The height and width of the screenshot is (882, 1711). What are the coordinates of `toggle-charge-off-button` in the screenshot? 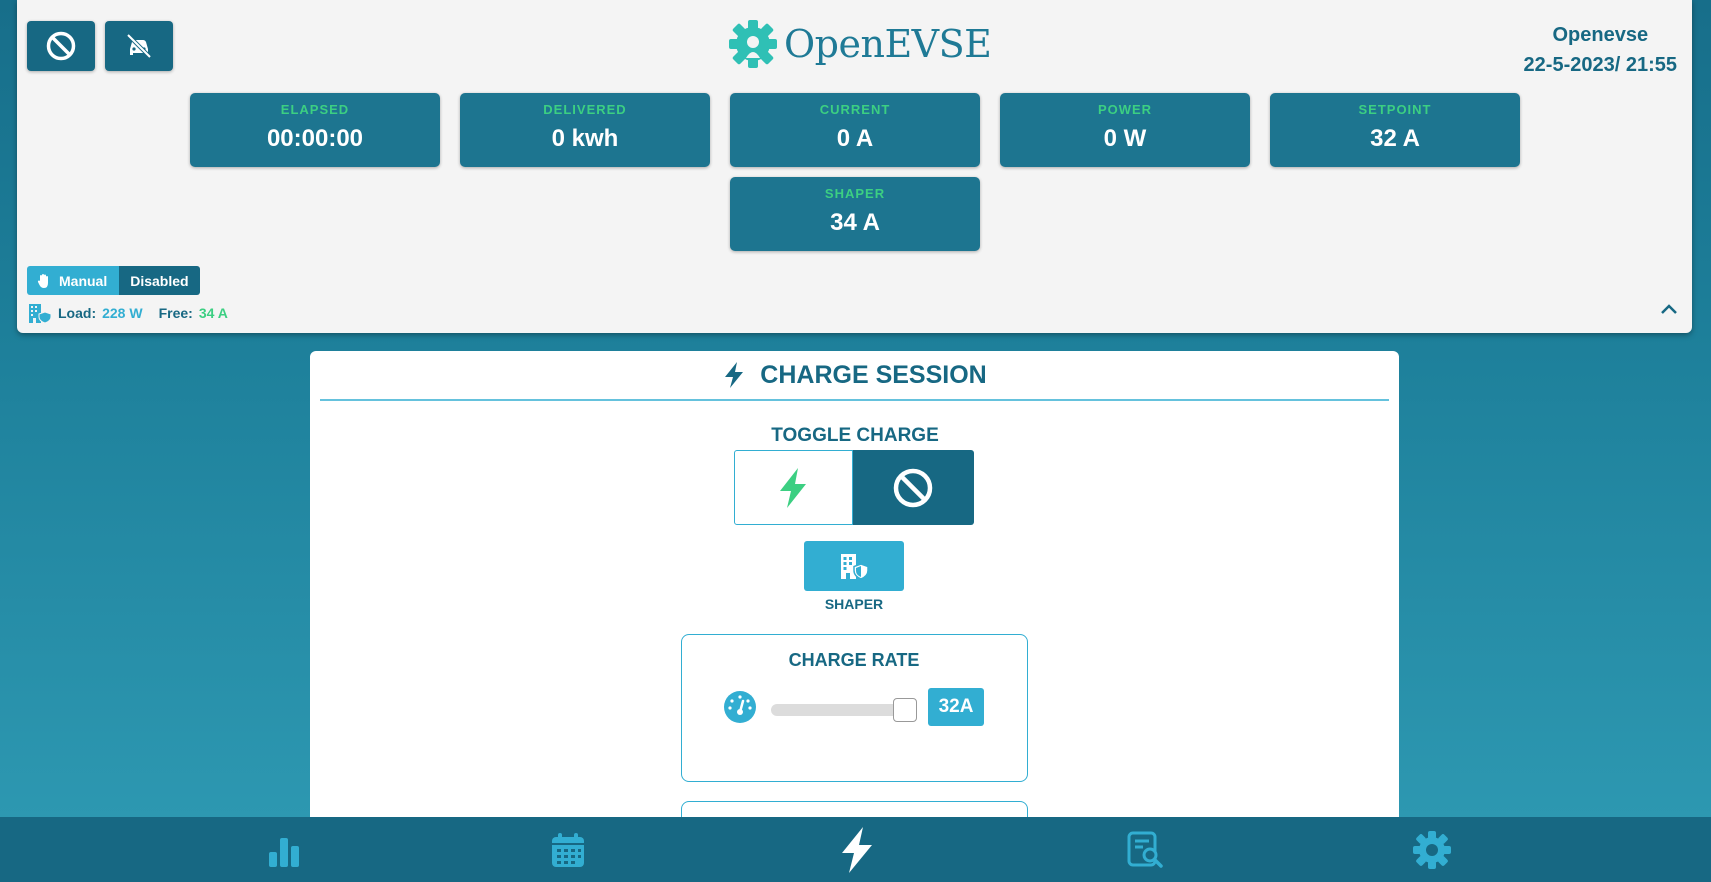 It's located at (913, 487).